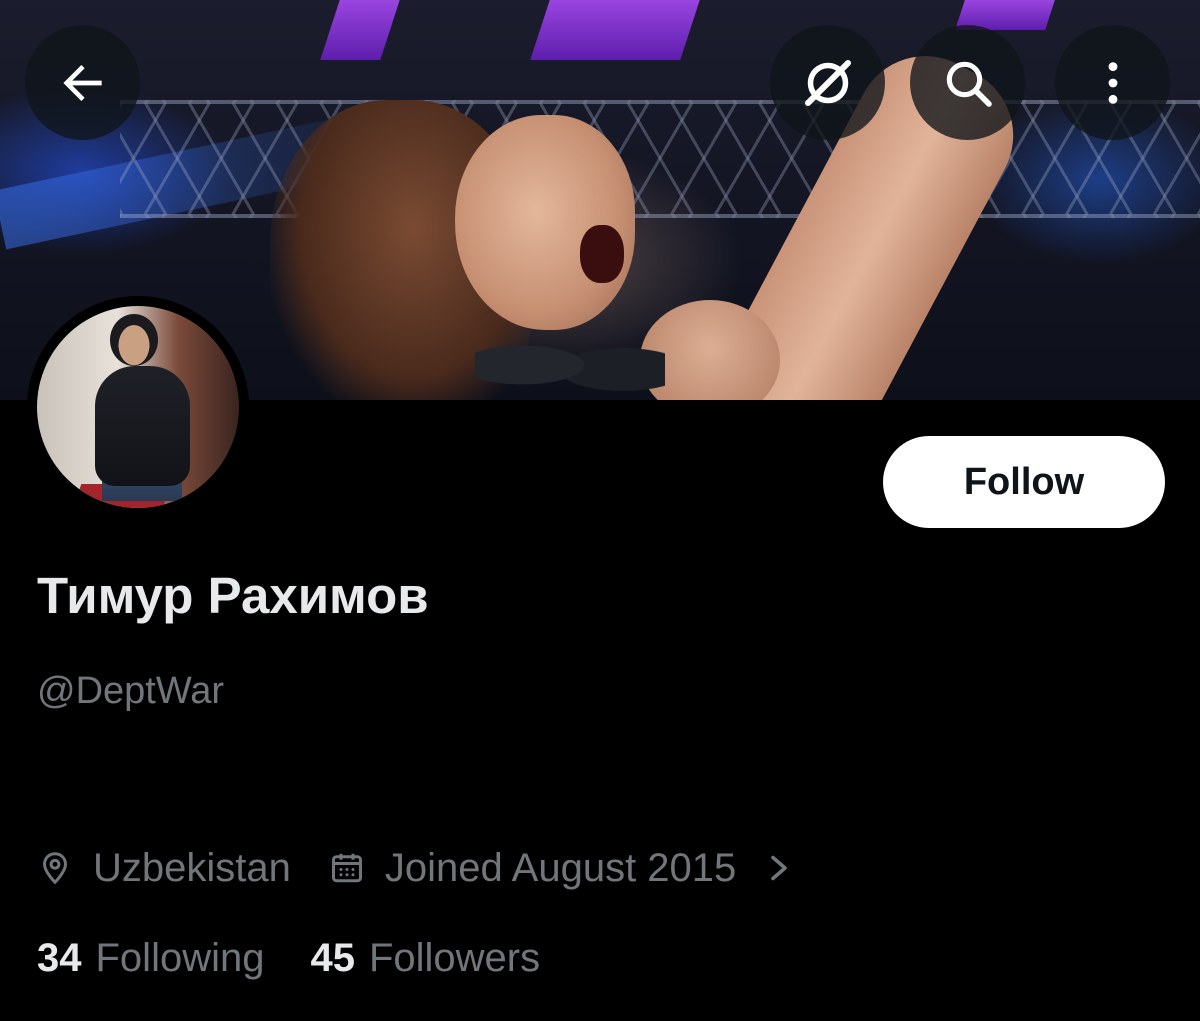 The image size is (1200, 1021). I want to click on arrow-left-icon, so click(82, 82).